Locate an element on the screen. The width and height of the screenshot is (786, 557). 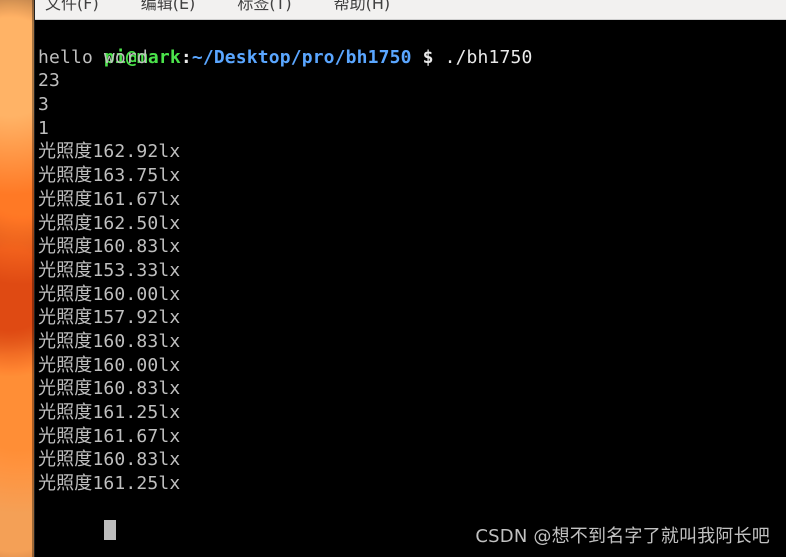
cursor-line is located at coordinates (408, 518).